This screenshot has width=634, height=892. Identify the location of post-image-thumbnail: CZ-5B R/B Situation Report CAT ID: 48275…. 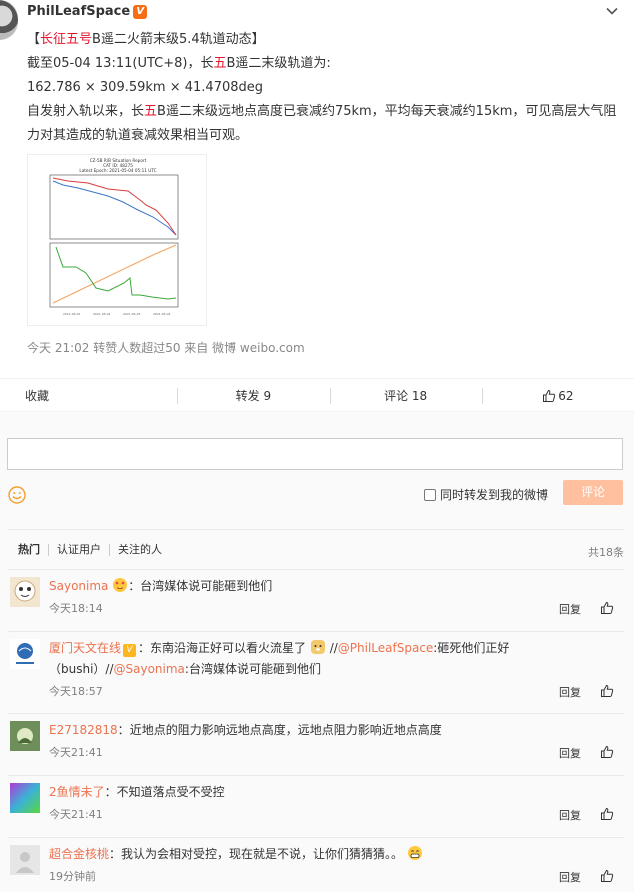
(117, 240).